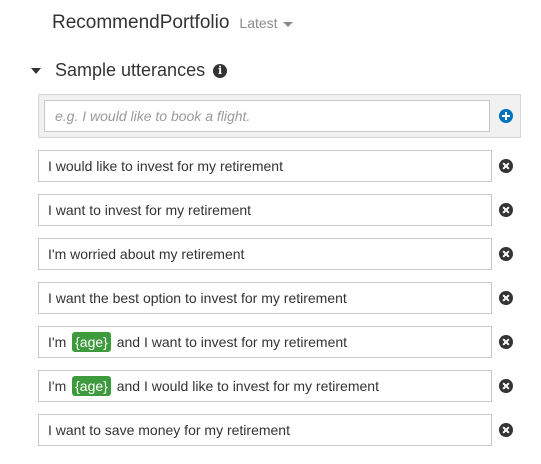 This screenshot has width=541, height=464. Describe the element at coordinates (267, 116) in the screenshot. I see `new-utterance-input` at that location.